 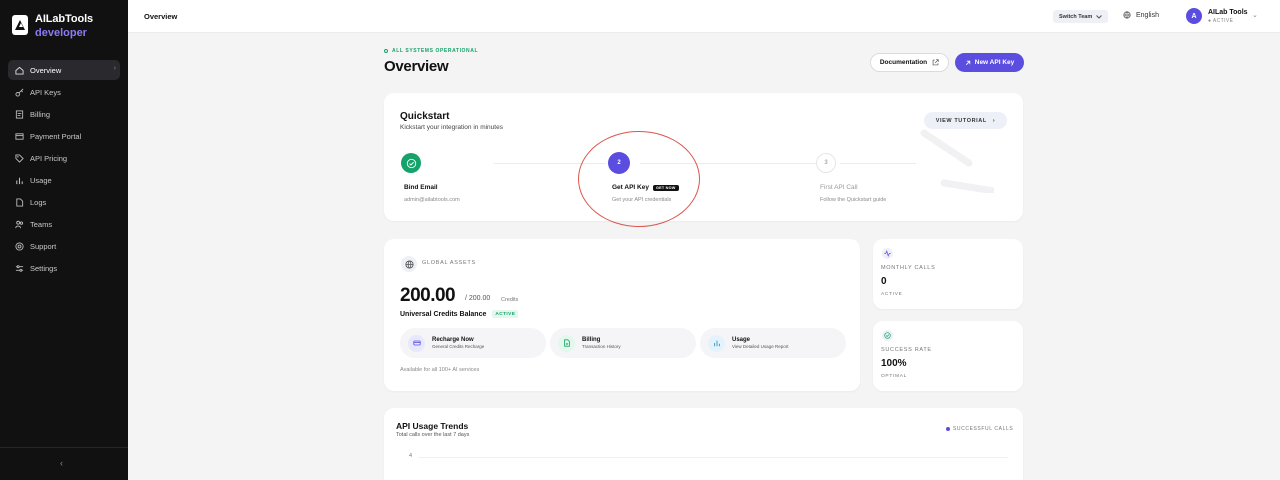 I want to click on system-status: ALL SYSTEMS OPERATIONAL, so click(x=431, y=51).